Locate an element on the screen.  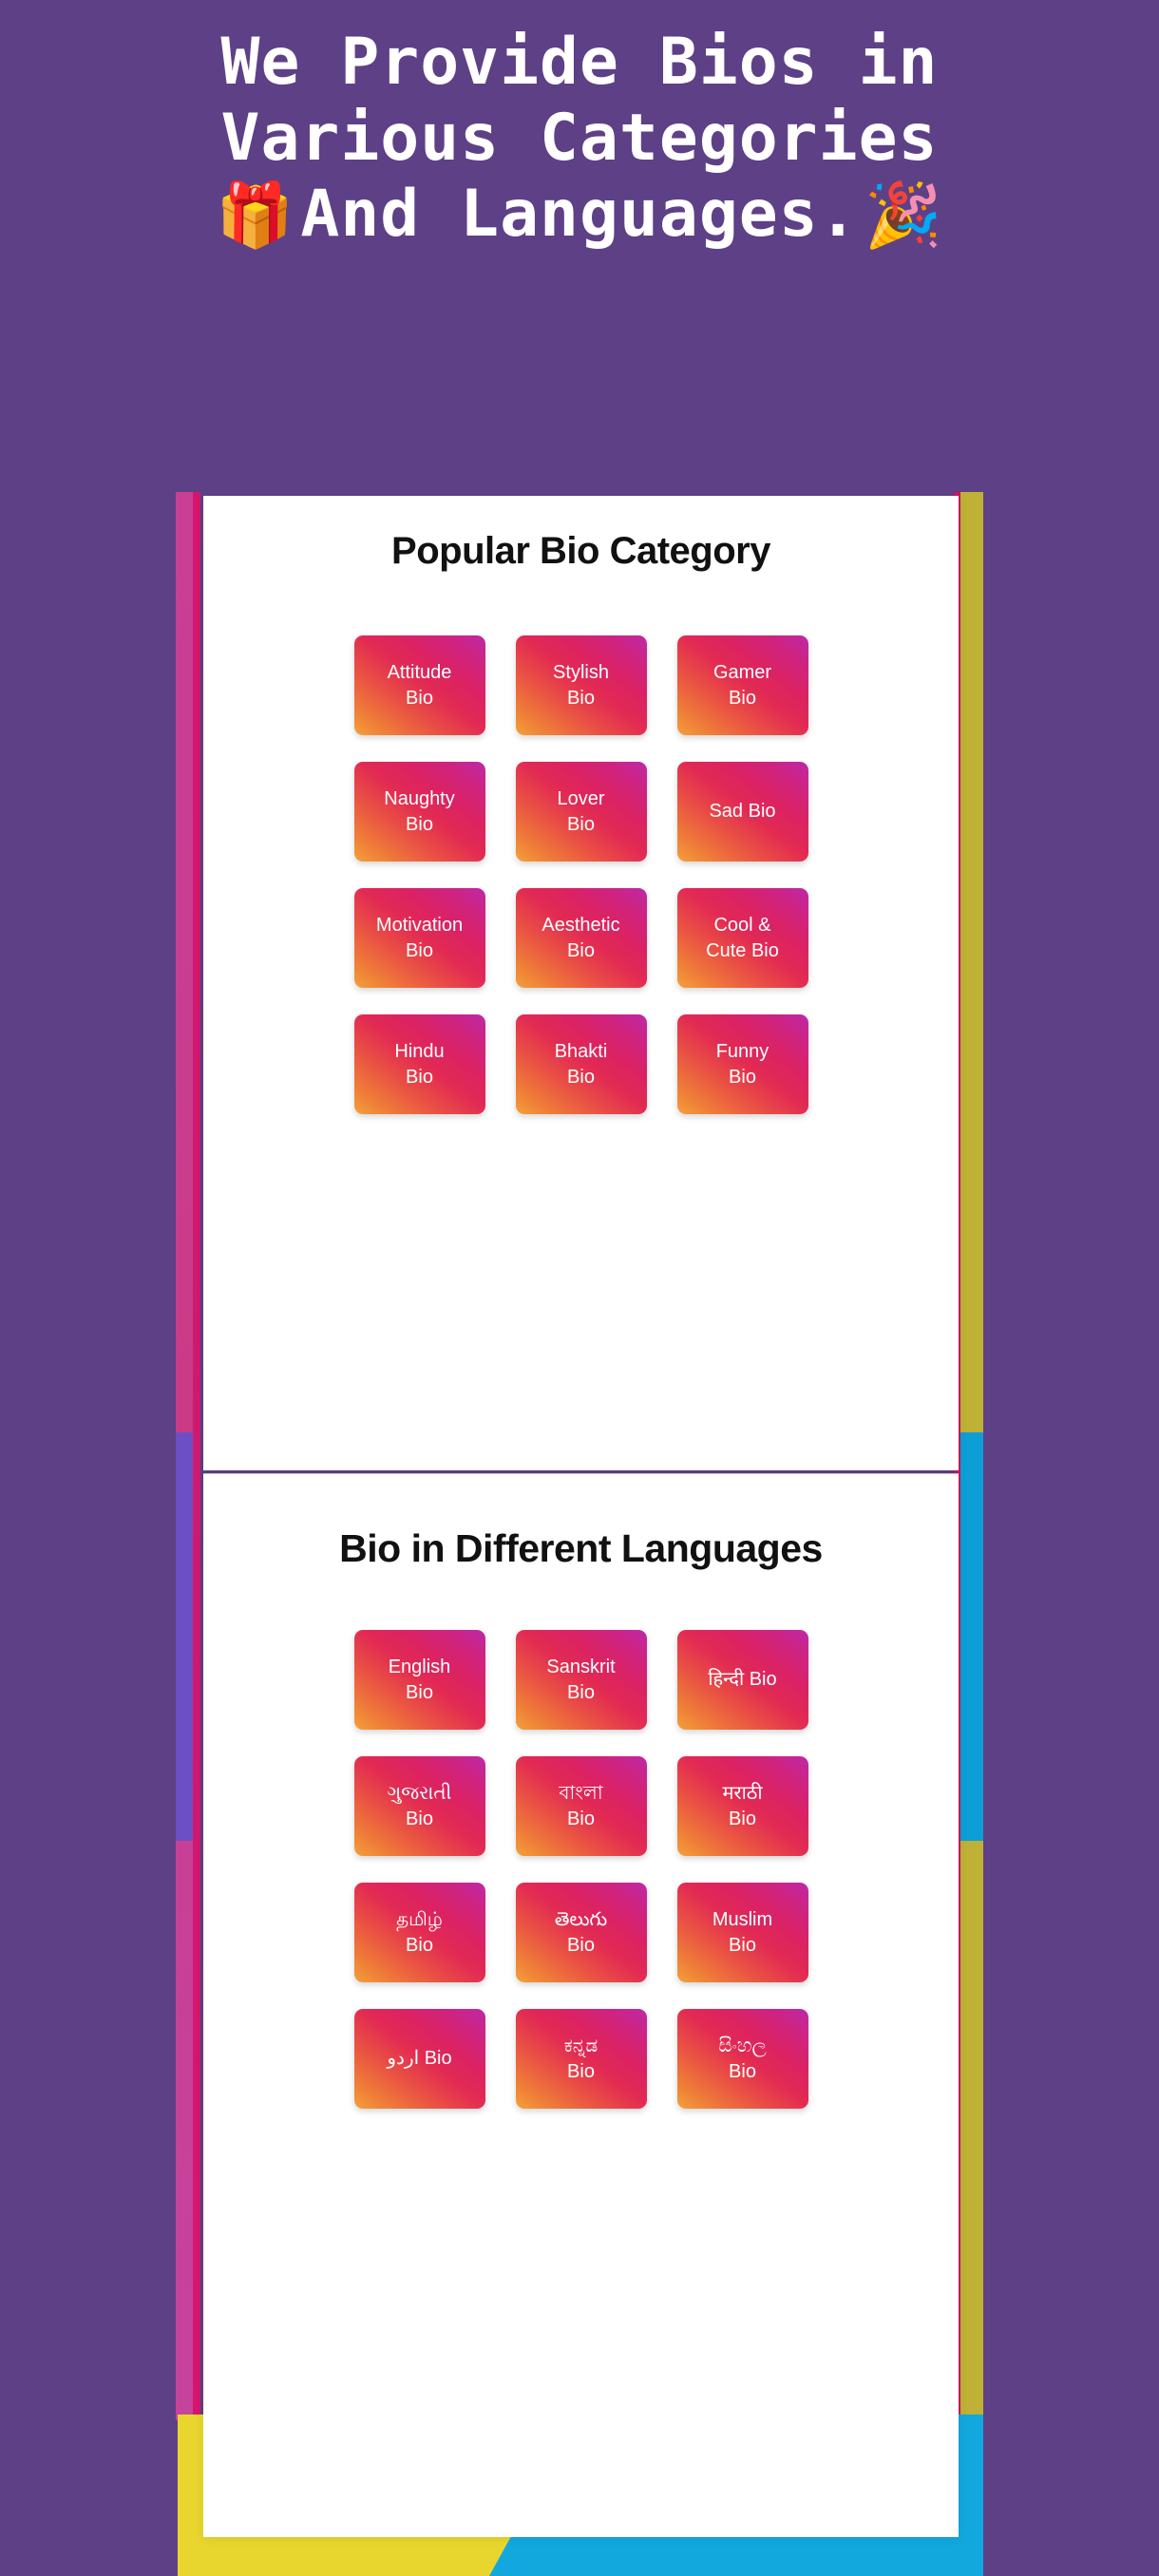
tile-attitude-bio: Attitude Bio is located at coordinates (419, 685).